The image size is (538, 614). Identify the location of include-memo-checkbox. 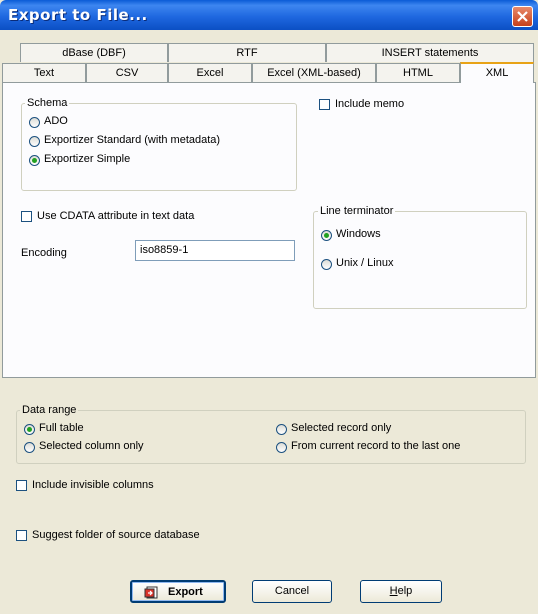
(324, 104).